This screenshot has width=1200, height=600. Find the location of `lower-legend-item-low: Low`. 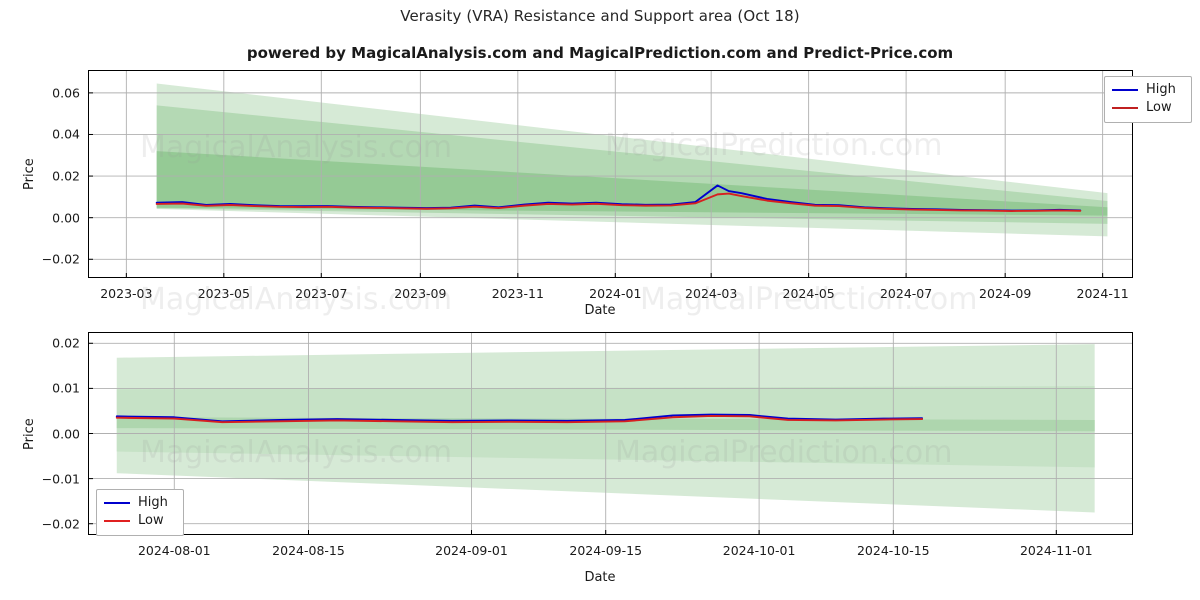

lower-legend-item-low: Low is located at coordinates (140, 521).